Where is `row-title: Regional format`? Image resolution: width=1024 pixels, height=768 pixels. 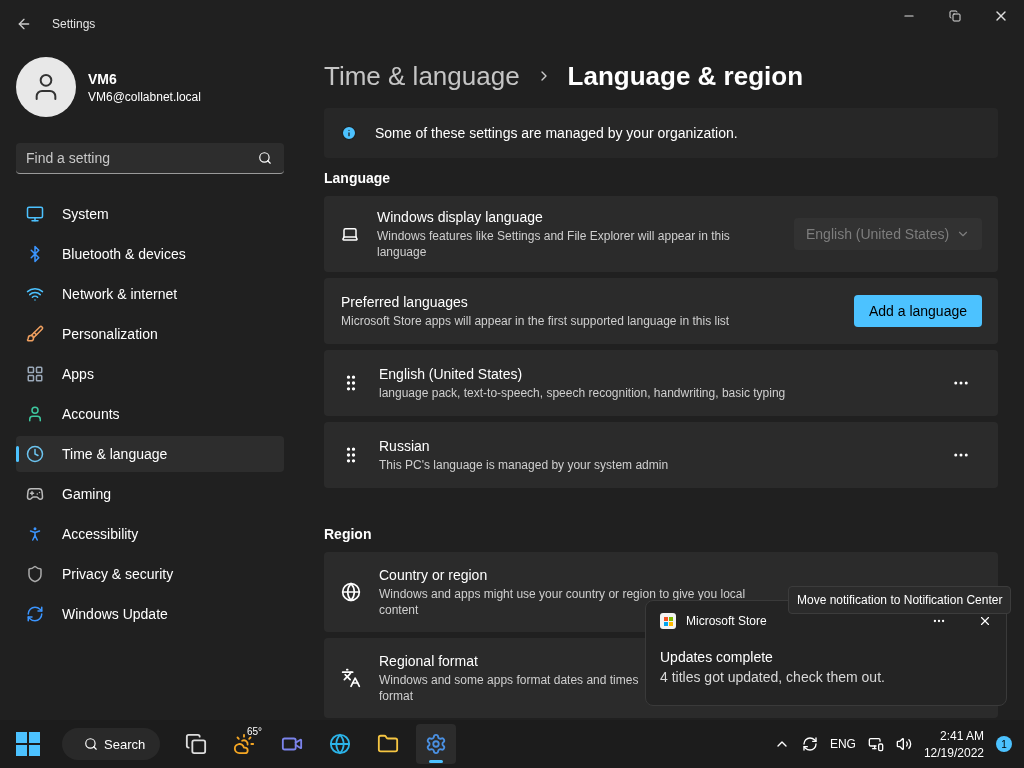
row-title: Regional format is located at coordinates (428, 660).